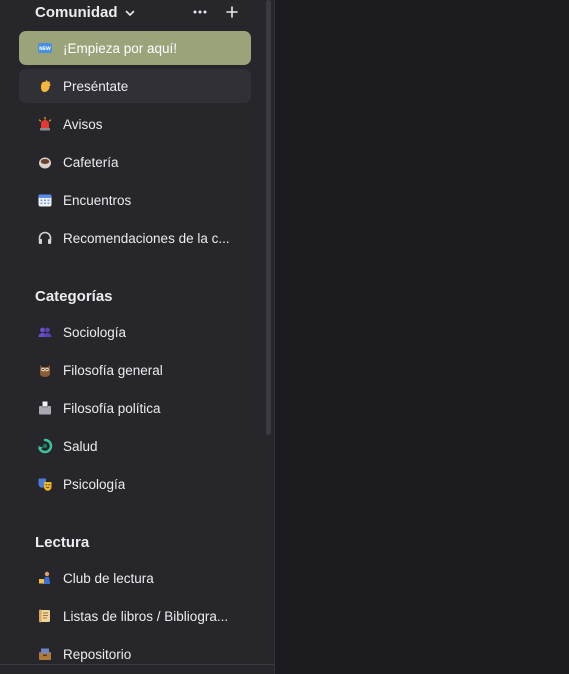 This screenshot has width=569, height=674. Describe the element at coordinates (95, 332) in the screenshot. I see `sidebar-item-label: Sociología` at that location.